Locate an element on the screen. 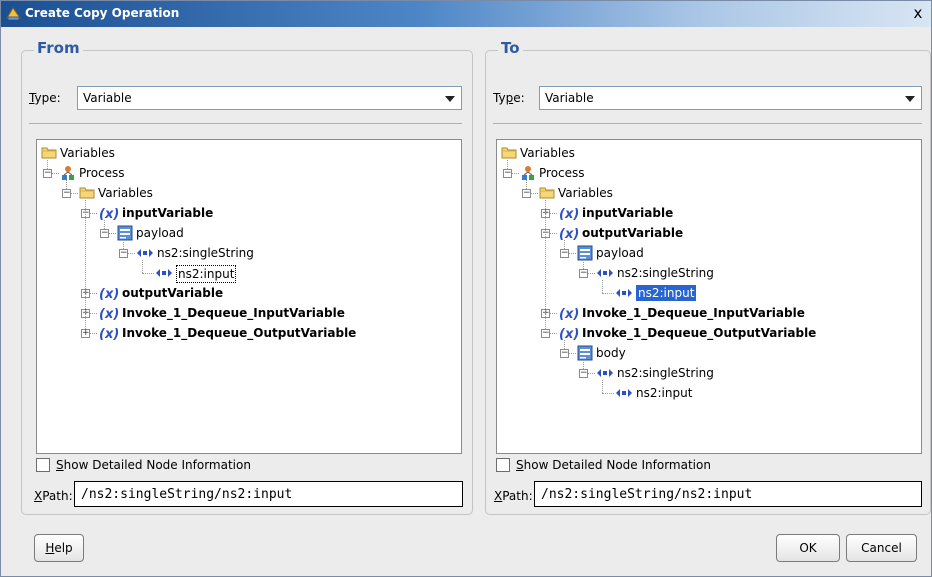  from-divider is located at coordinates (245, 123).